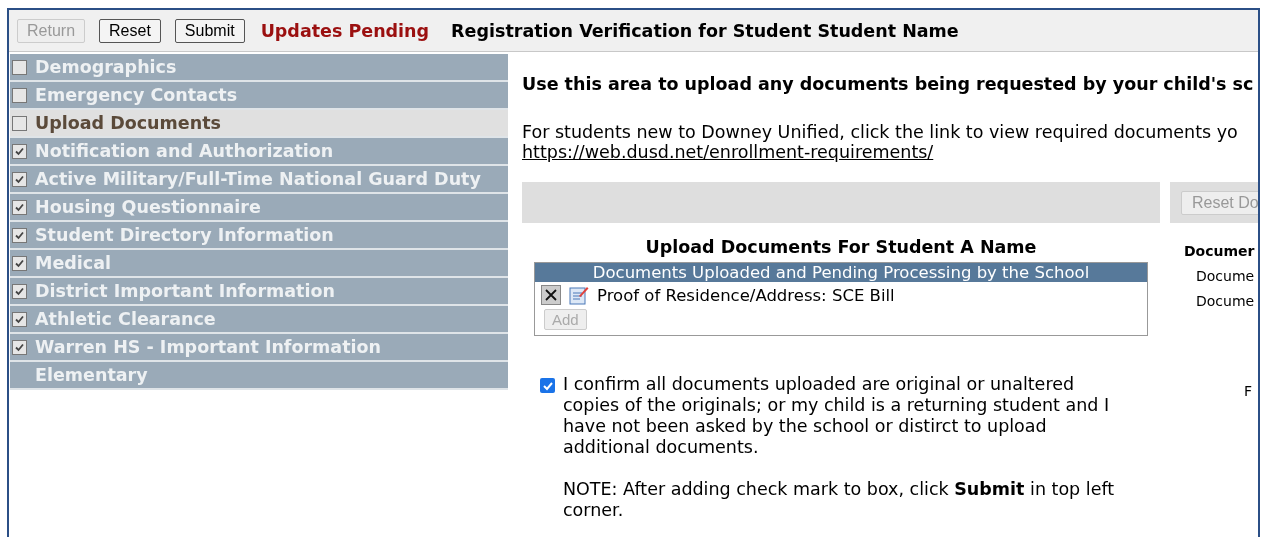 The width and height of the screenshot is (1266, 537). I want to click on sidebar-item: Medical, so click(259, 264).